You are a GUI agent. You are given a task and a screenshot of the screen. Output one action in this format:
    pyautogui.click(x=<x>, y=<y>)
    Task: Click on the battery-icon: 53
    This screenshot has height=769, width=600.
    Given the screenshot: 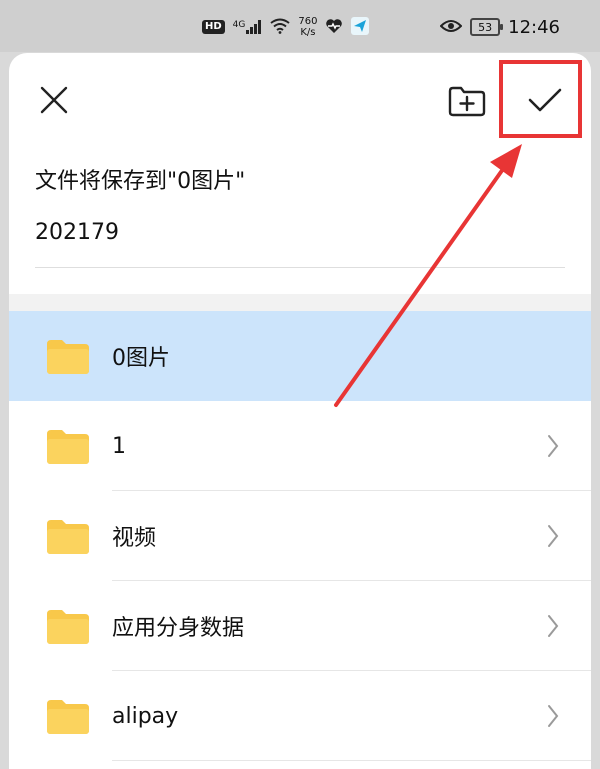 What is the action you would take?
    pyautogui.click(x=487, y=27)
    